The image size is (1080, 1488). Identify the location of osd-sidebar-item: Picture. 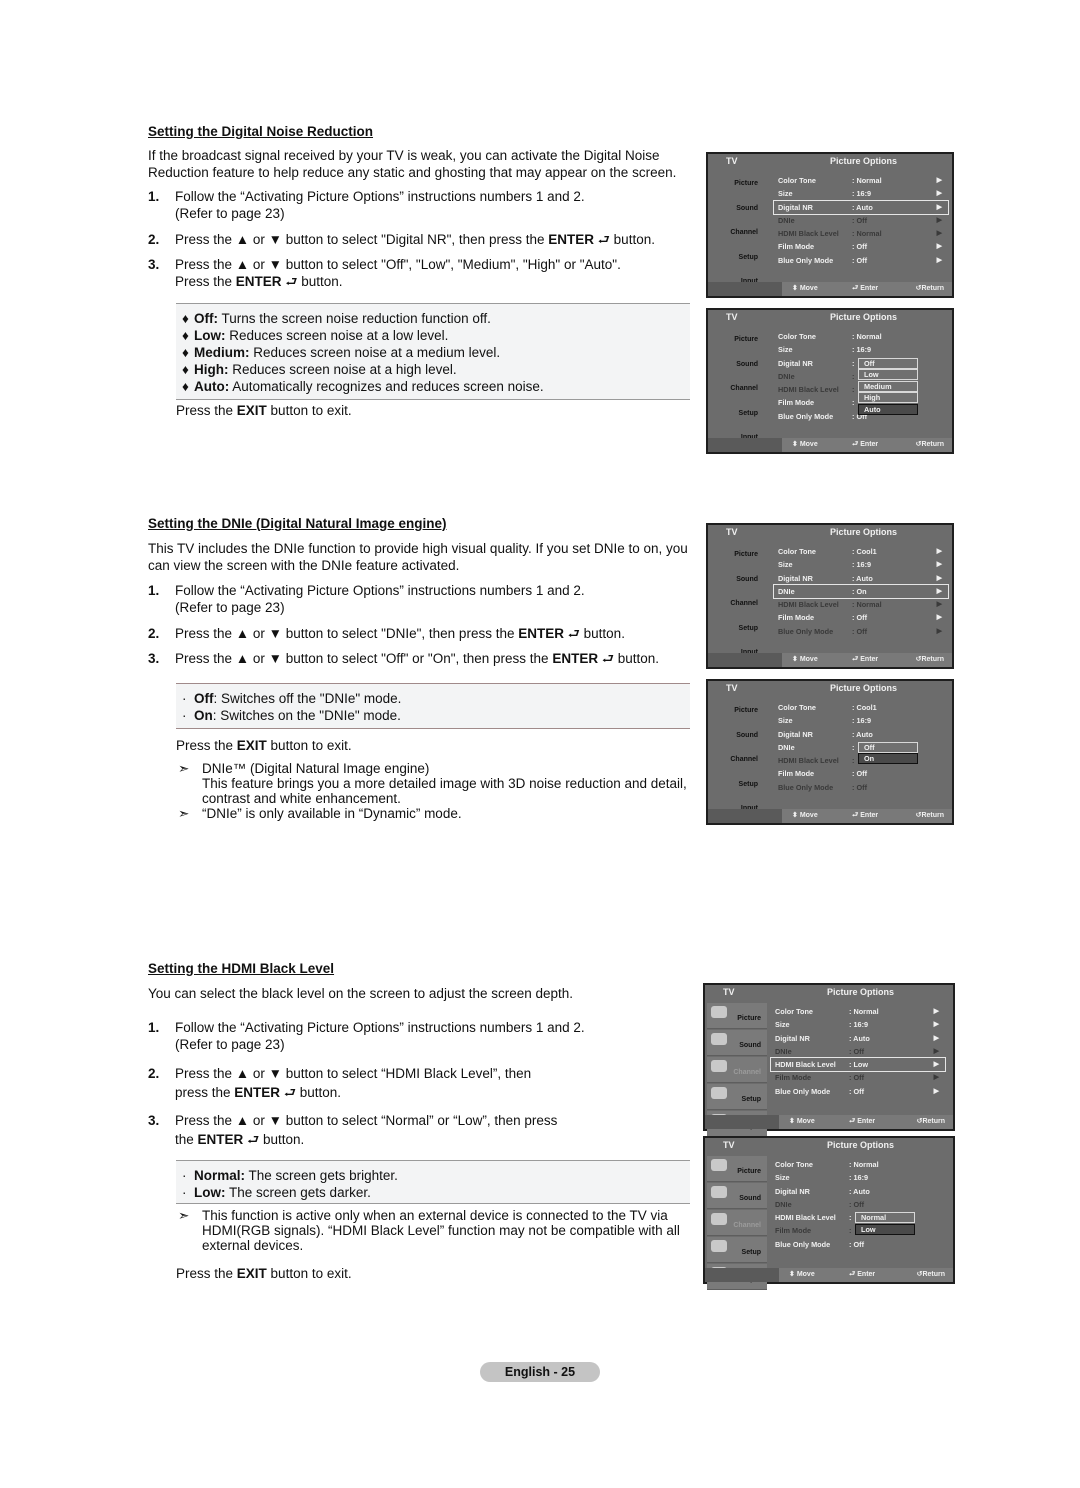
(737, 1169).